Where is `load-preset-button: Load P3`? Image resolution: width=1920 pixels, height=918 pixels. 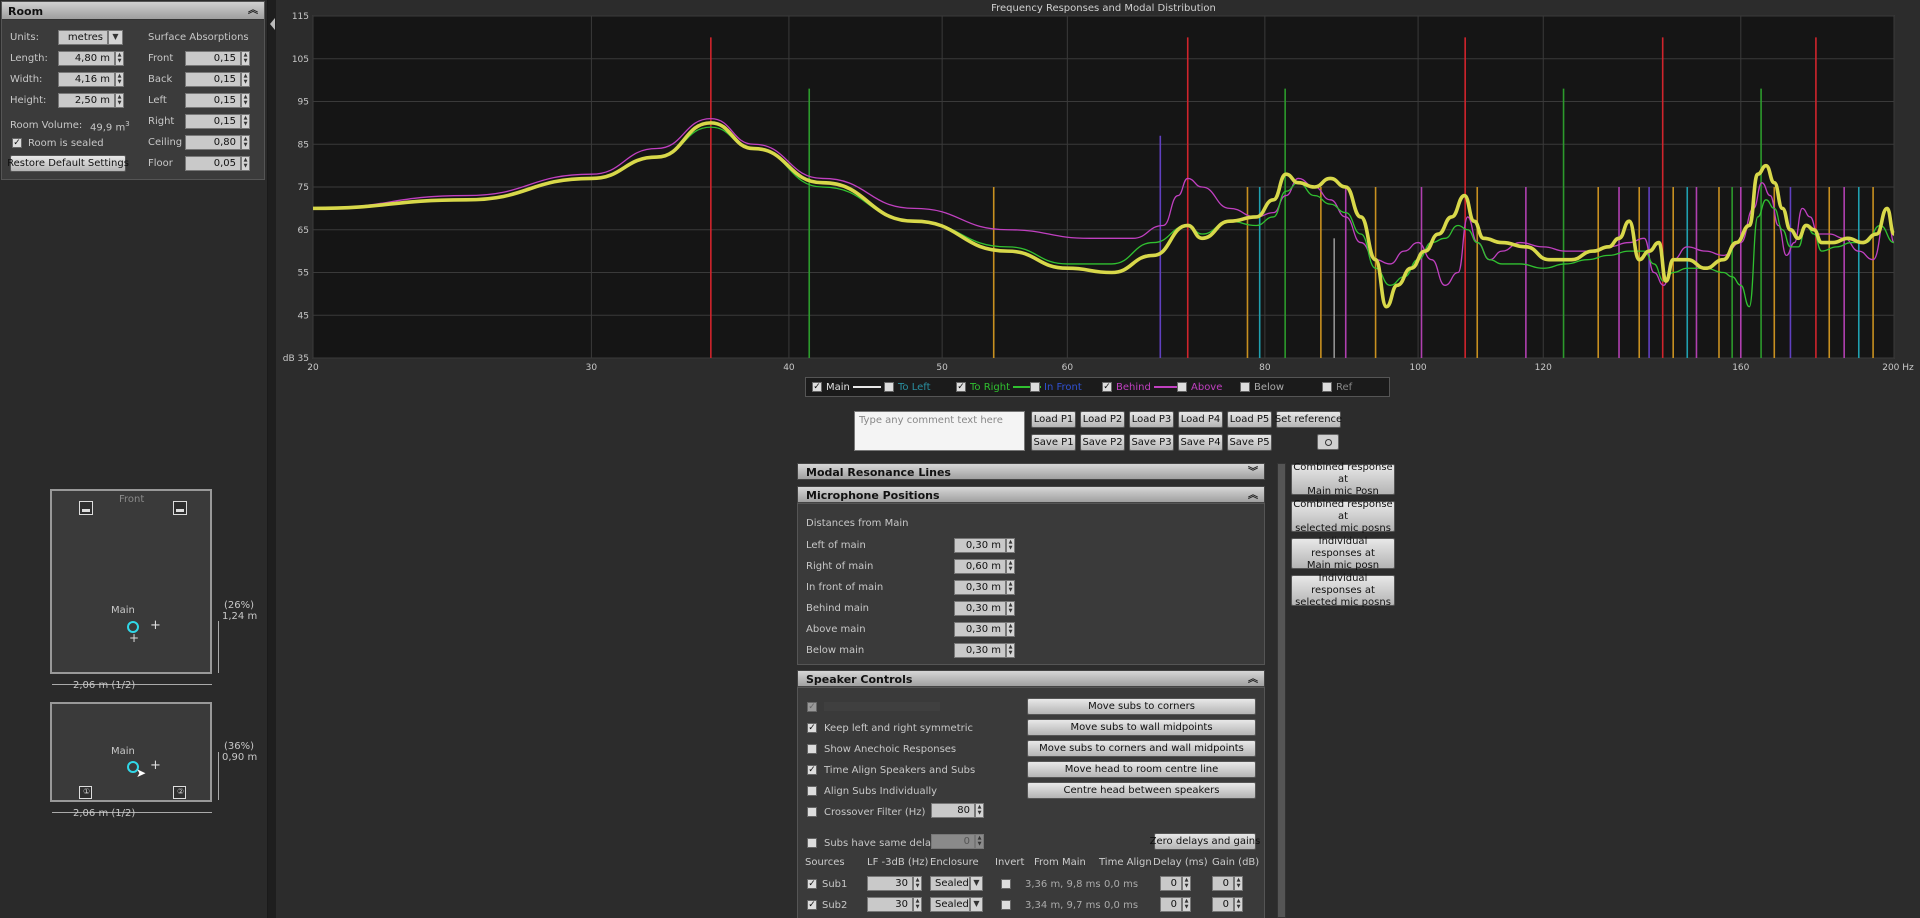 load-preset-button: Load P3 is located at coordinates (1151, 419).